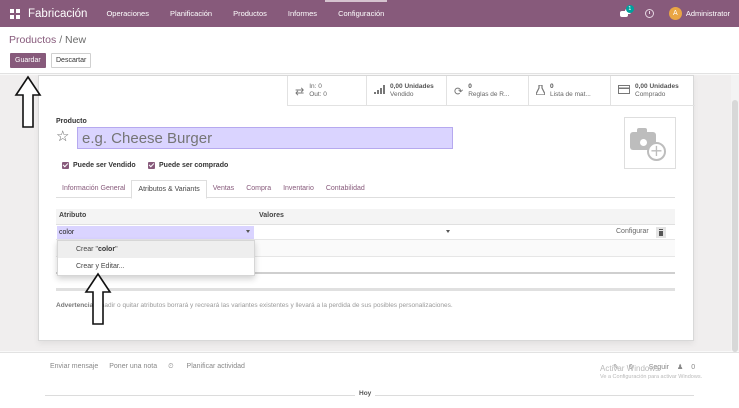 The height and width of the screenshot is (408, 739). I want to click on attributes-table-header: Atributo Valores, so click(365, 217).